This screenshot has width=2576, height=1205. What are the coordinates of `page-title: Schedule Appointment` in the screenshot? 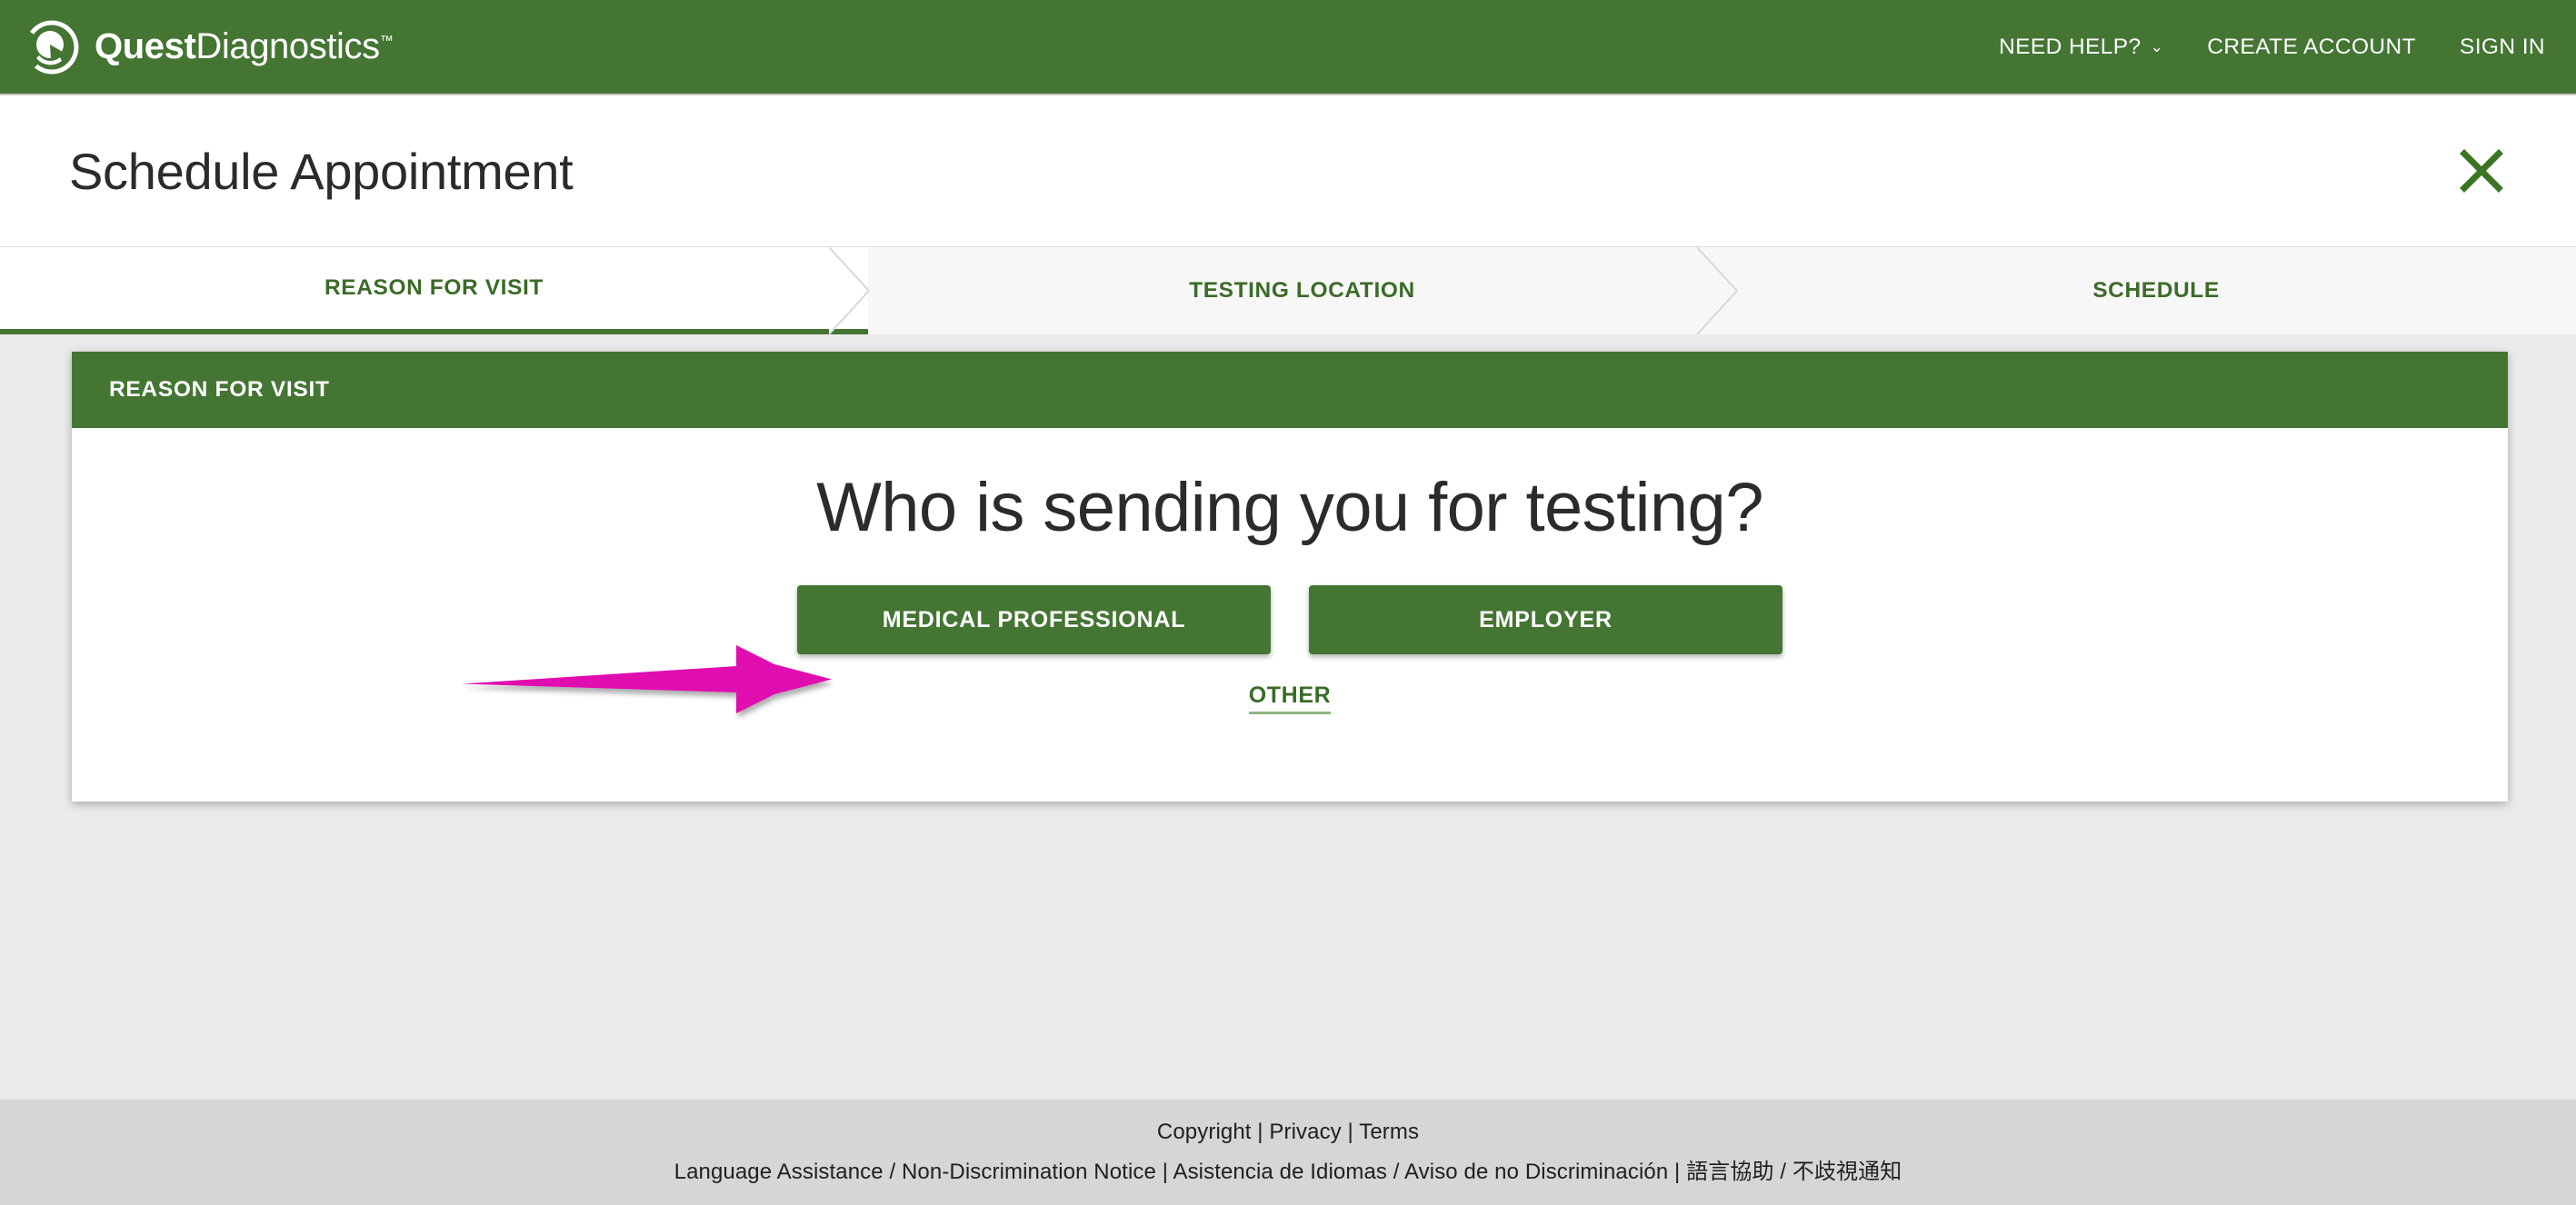 It's located at (321, 171).